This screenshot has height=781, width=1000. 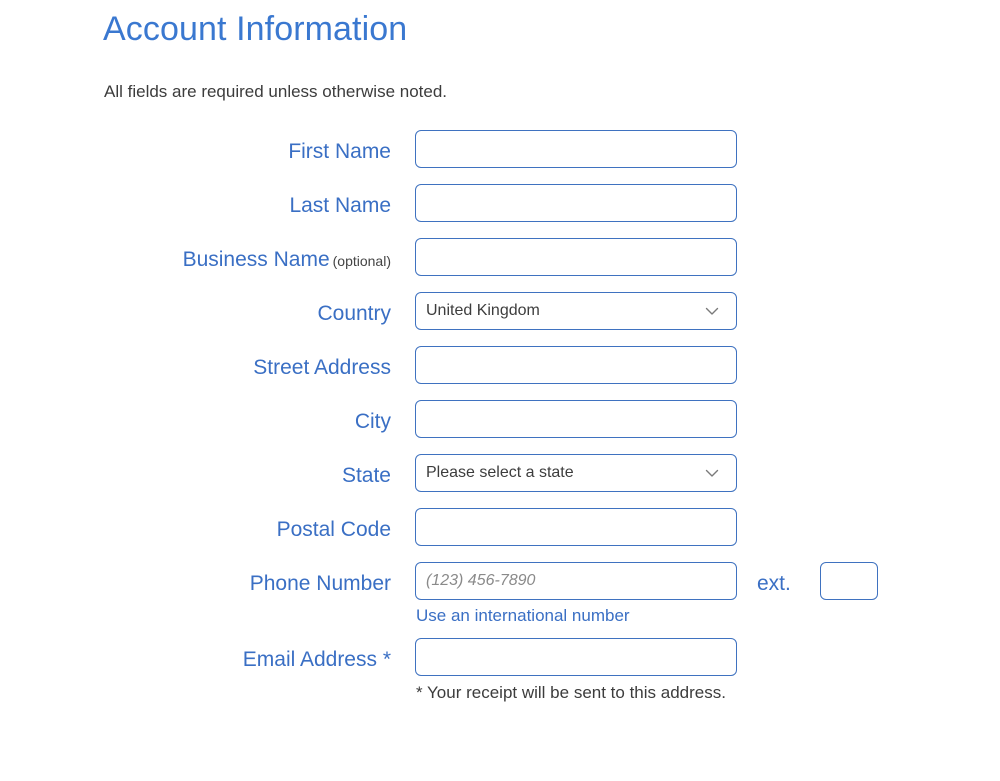 What do you see at coordinates (256, 259) in the screenshot?
I see `label-business-name-text: Business Name` at bounding box center [256, 259].